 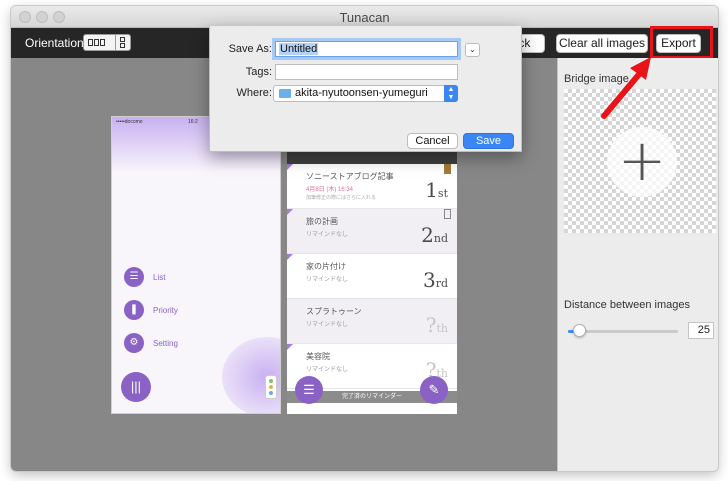 What do you see at coordinates (434, 235) in the screenshot?
I see `rank-label: 2nd` at bounding box center [434, 235].